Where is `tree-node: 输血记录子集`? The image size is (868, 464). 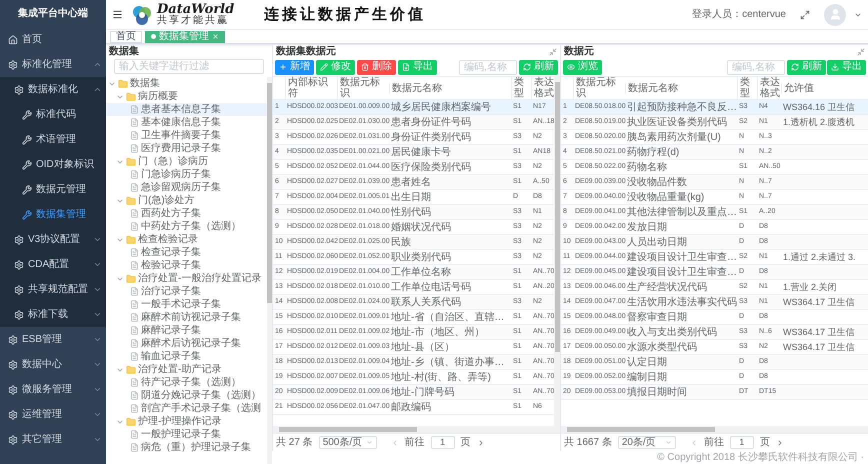
tree-node: 输血记录子集 is located at coordinates (186, 356).